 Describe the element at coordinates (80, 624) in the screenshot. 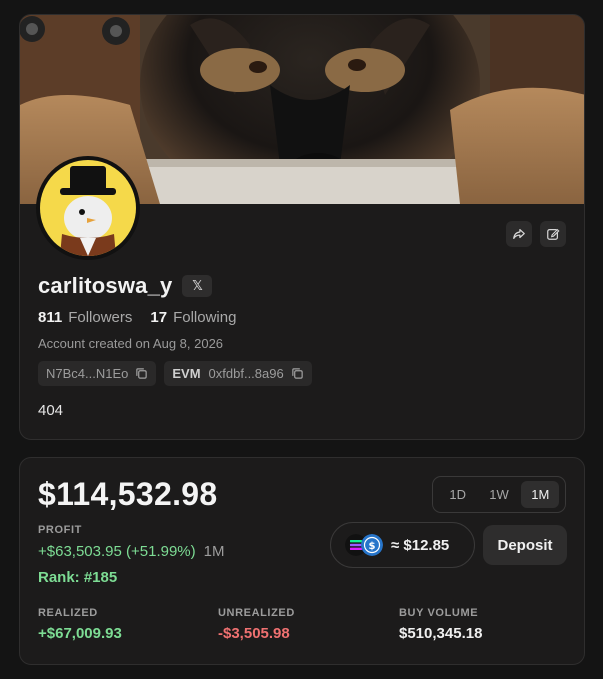

I see `realized-metric: REALIZED +$67,009.93` at that location.